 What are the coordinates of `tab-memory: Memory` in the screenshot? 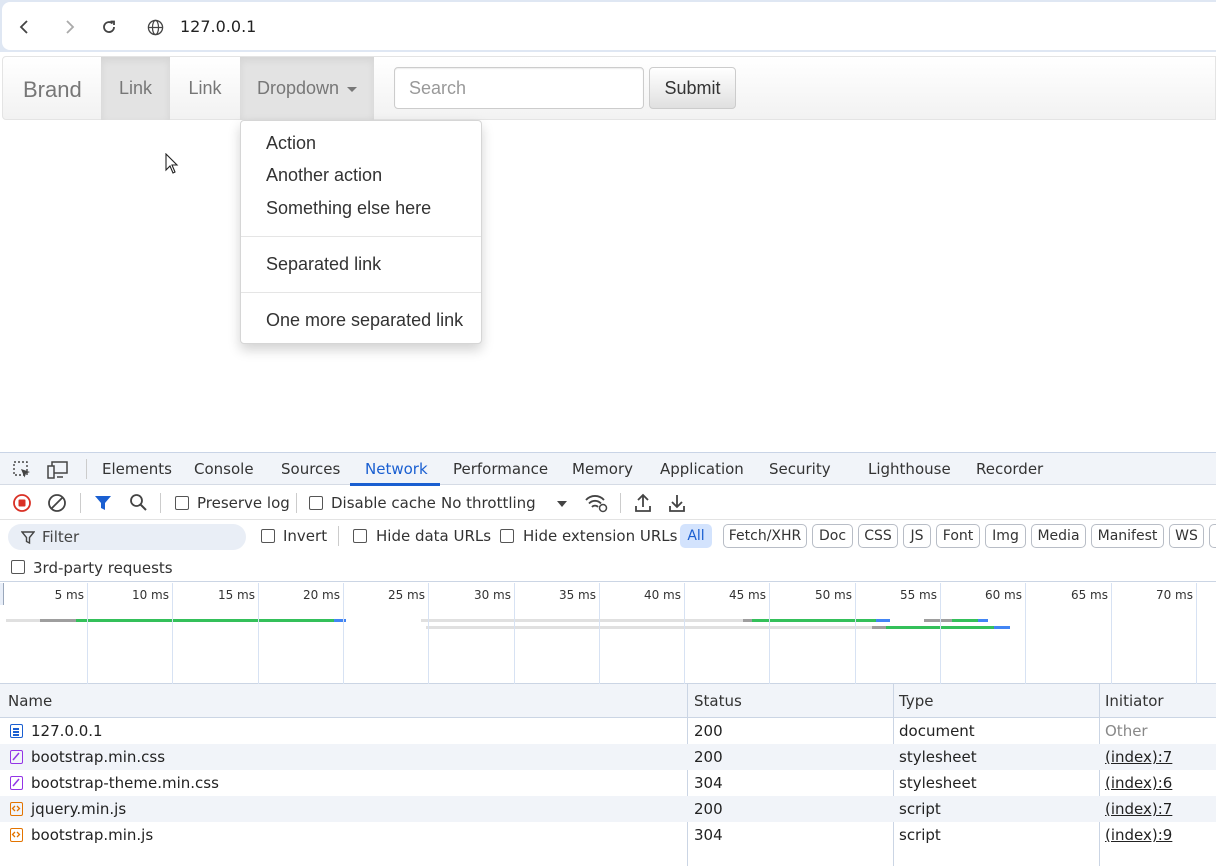 It's located at (602, 469).